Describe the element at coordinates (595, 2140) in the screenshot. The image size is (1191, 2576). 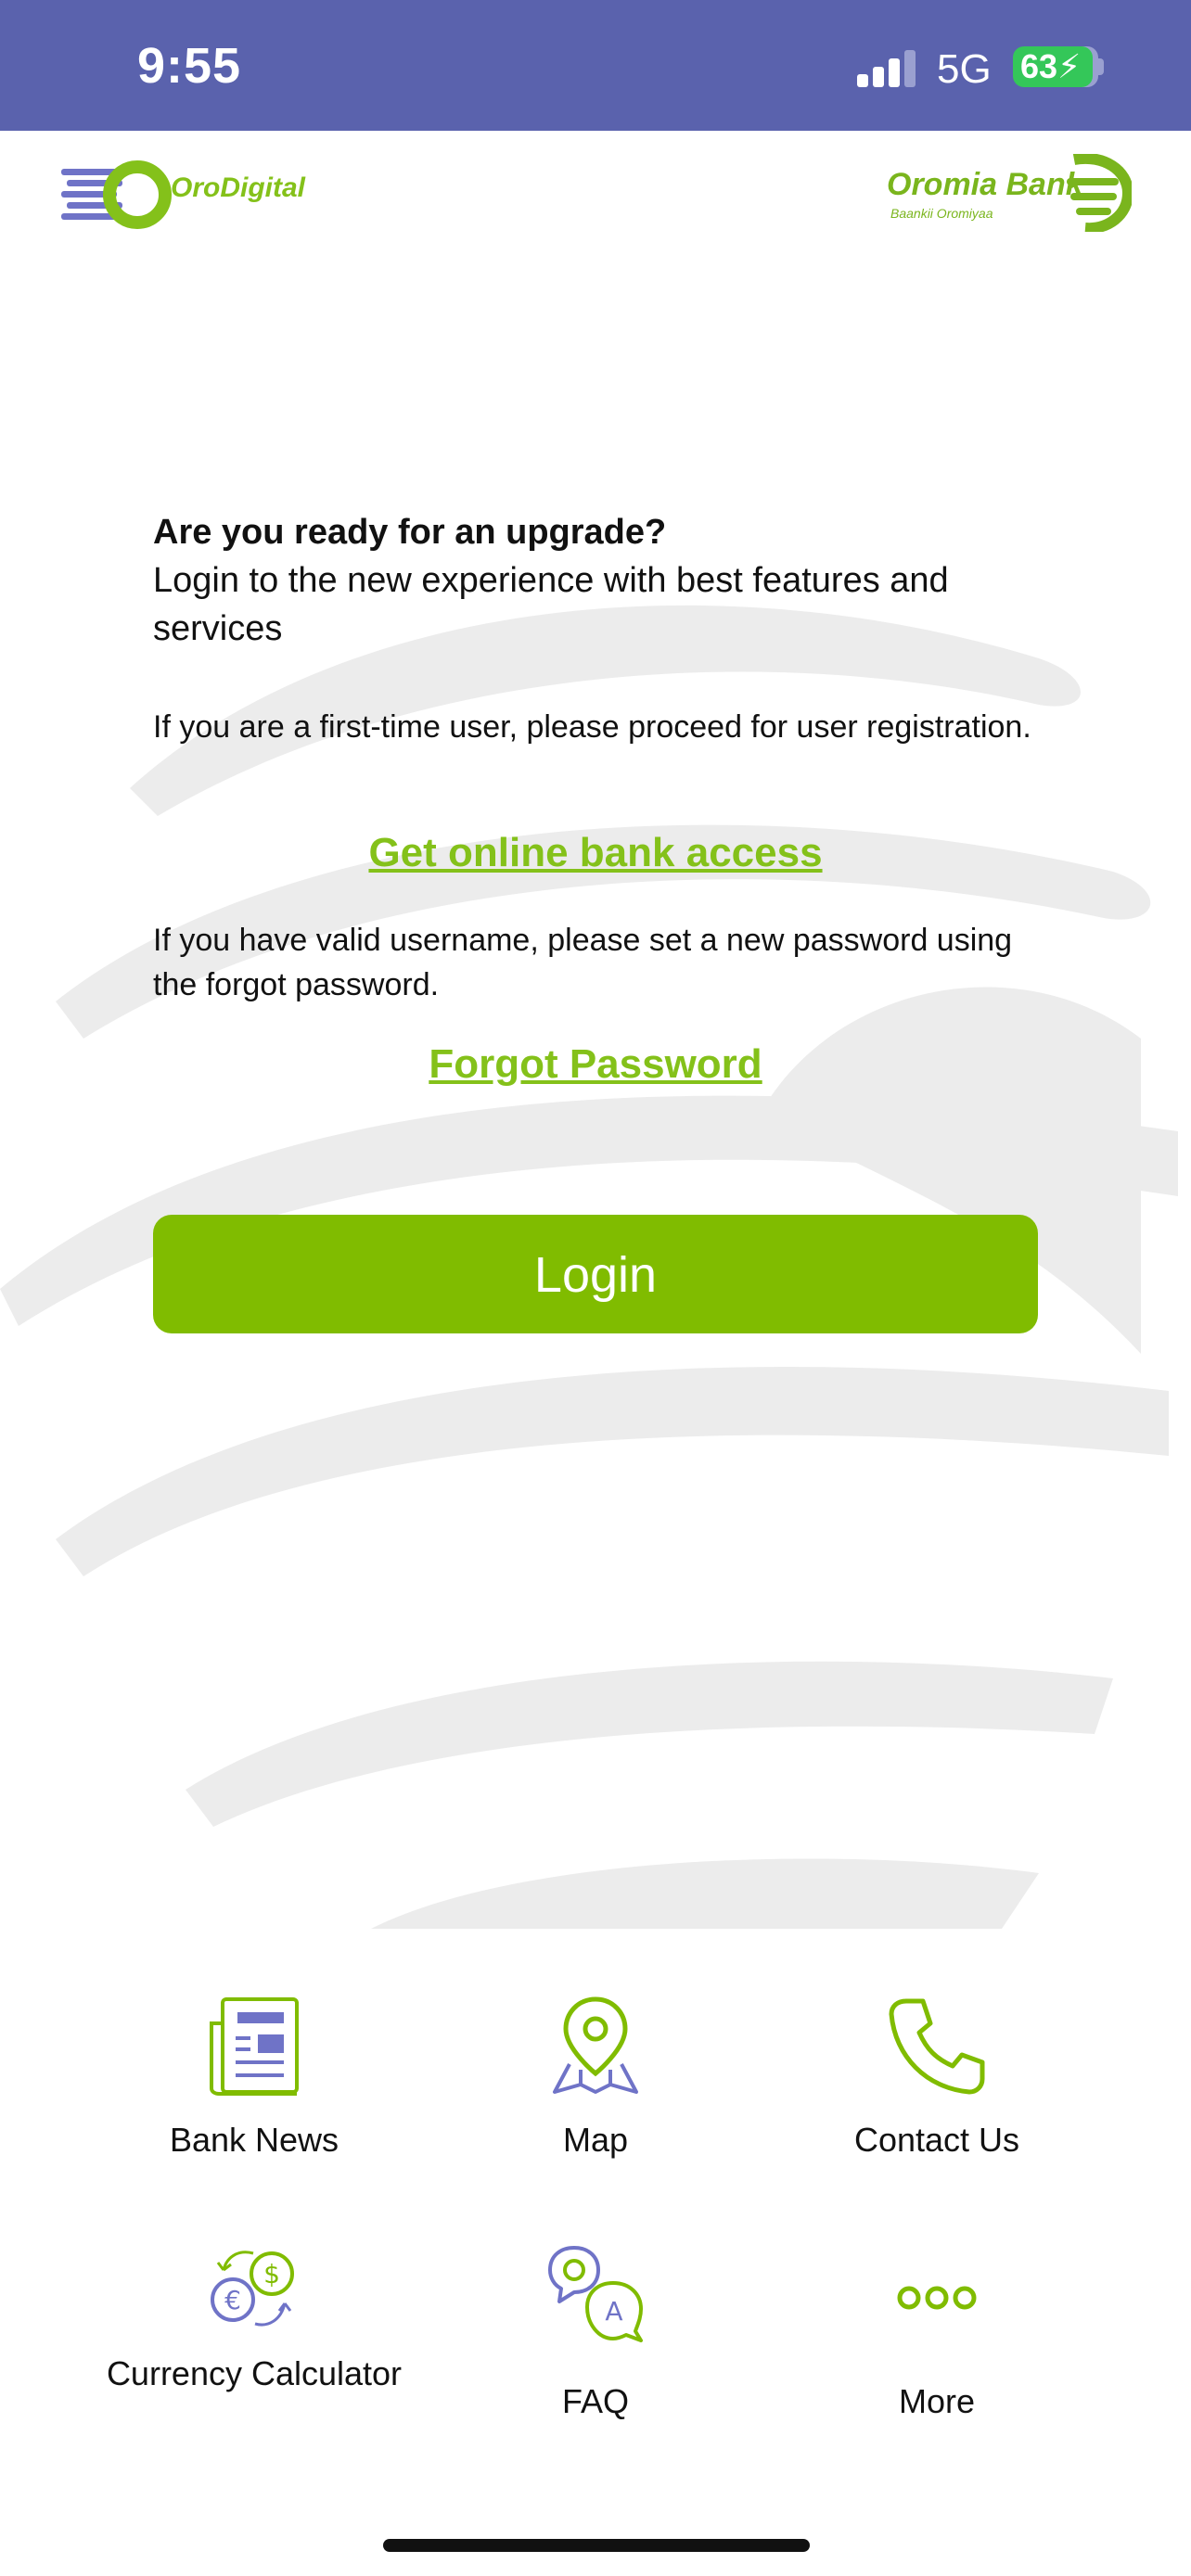
I see `map-label: Map` at that location.